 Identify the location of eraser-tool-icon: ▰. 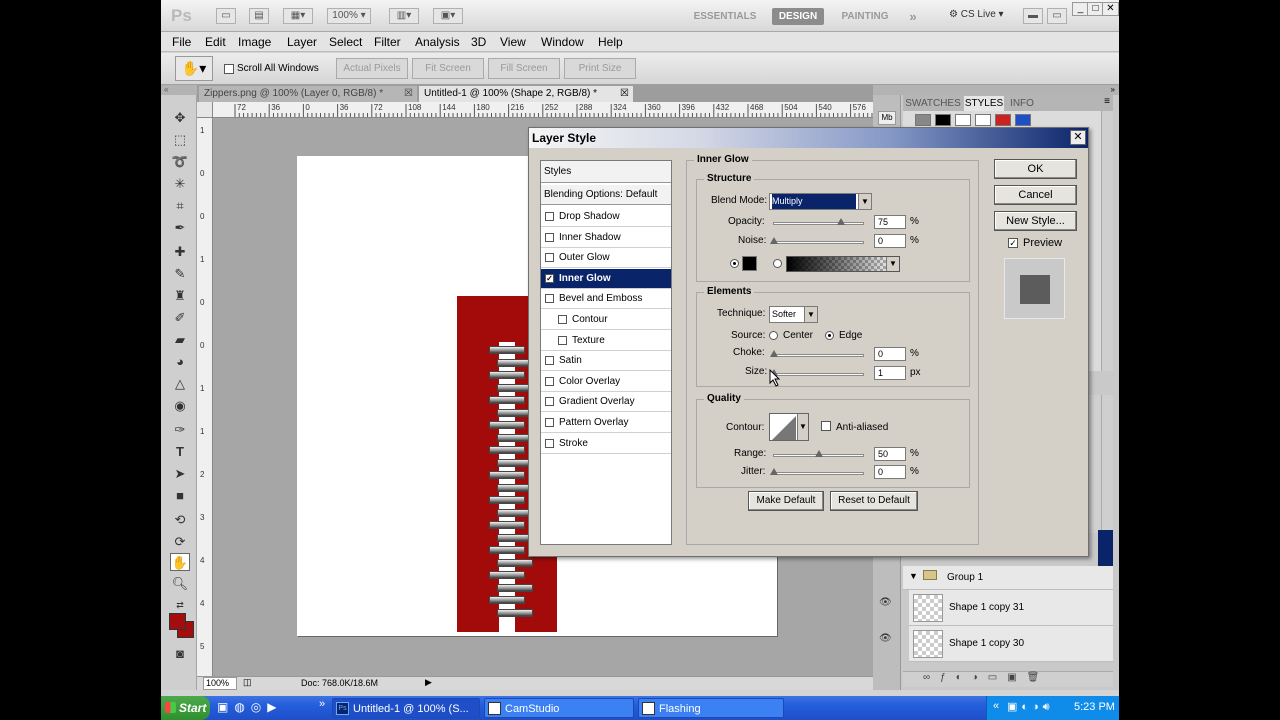
(180, 340).